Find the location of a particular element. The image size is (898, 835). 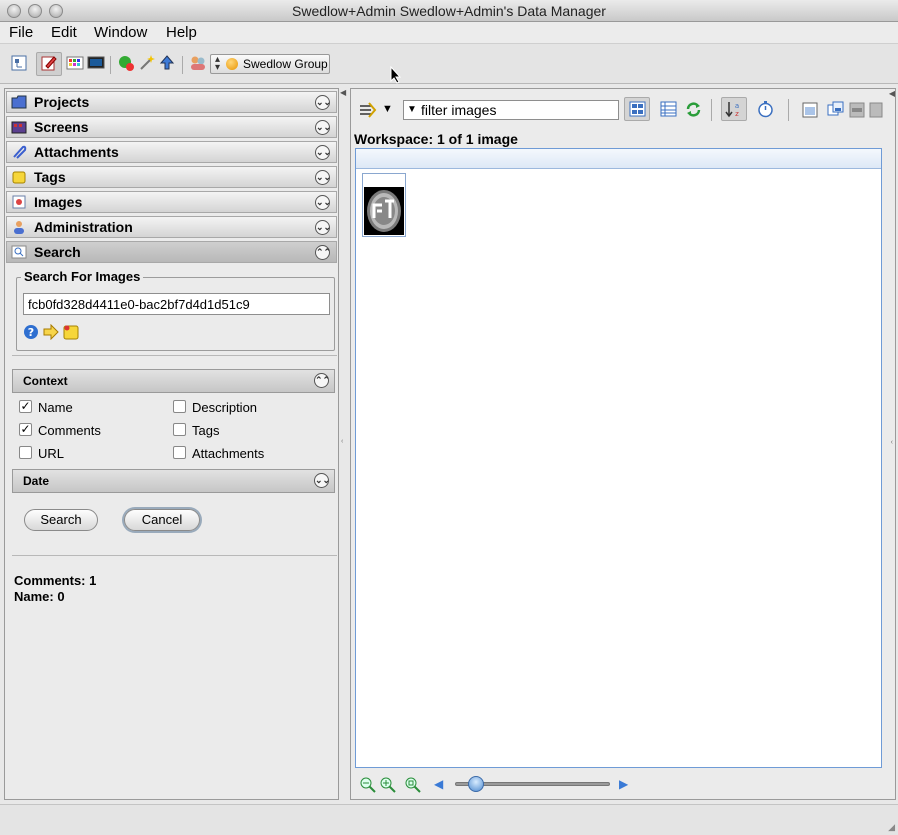

tags-checkbox is located at coordinates (179, 429).